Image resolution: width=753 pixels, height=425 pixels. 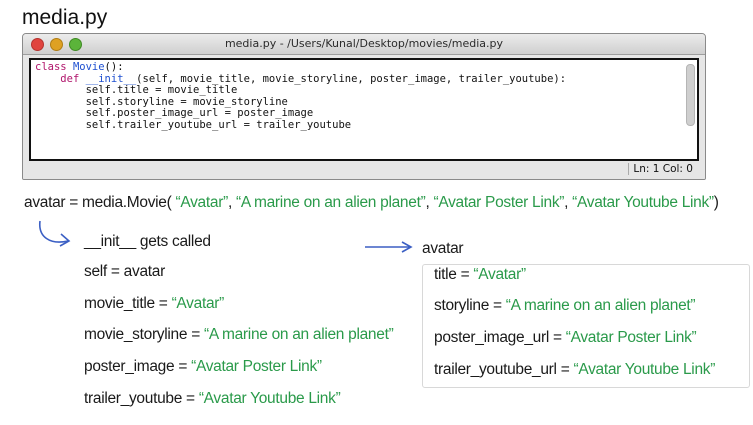 I want to click on code-keyword-class: class, so click(x=51, y=67).